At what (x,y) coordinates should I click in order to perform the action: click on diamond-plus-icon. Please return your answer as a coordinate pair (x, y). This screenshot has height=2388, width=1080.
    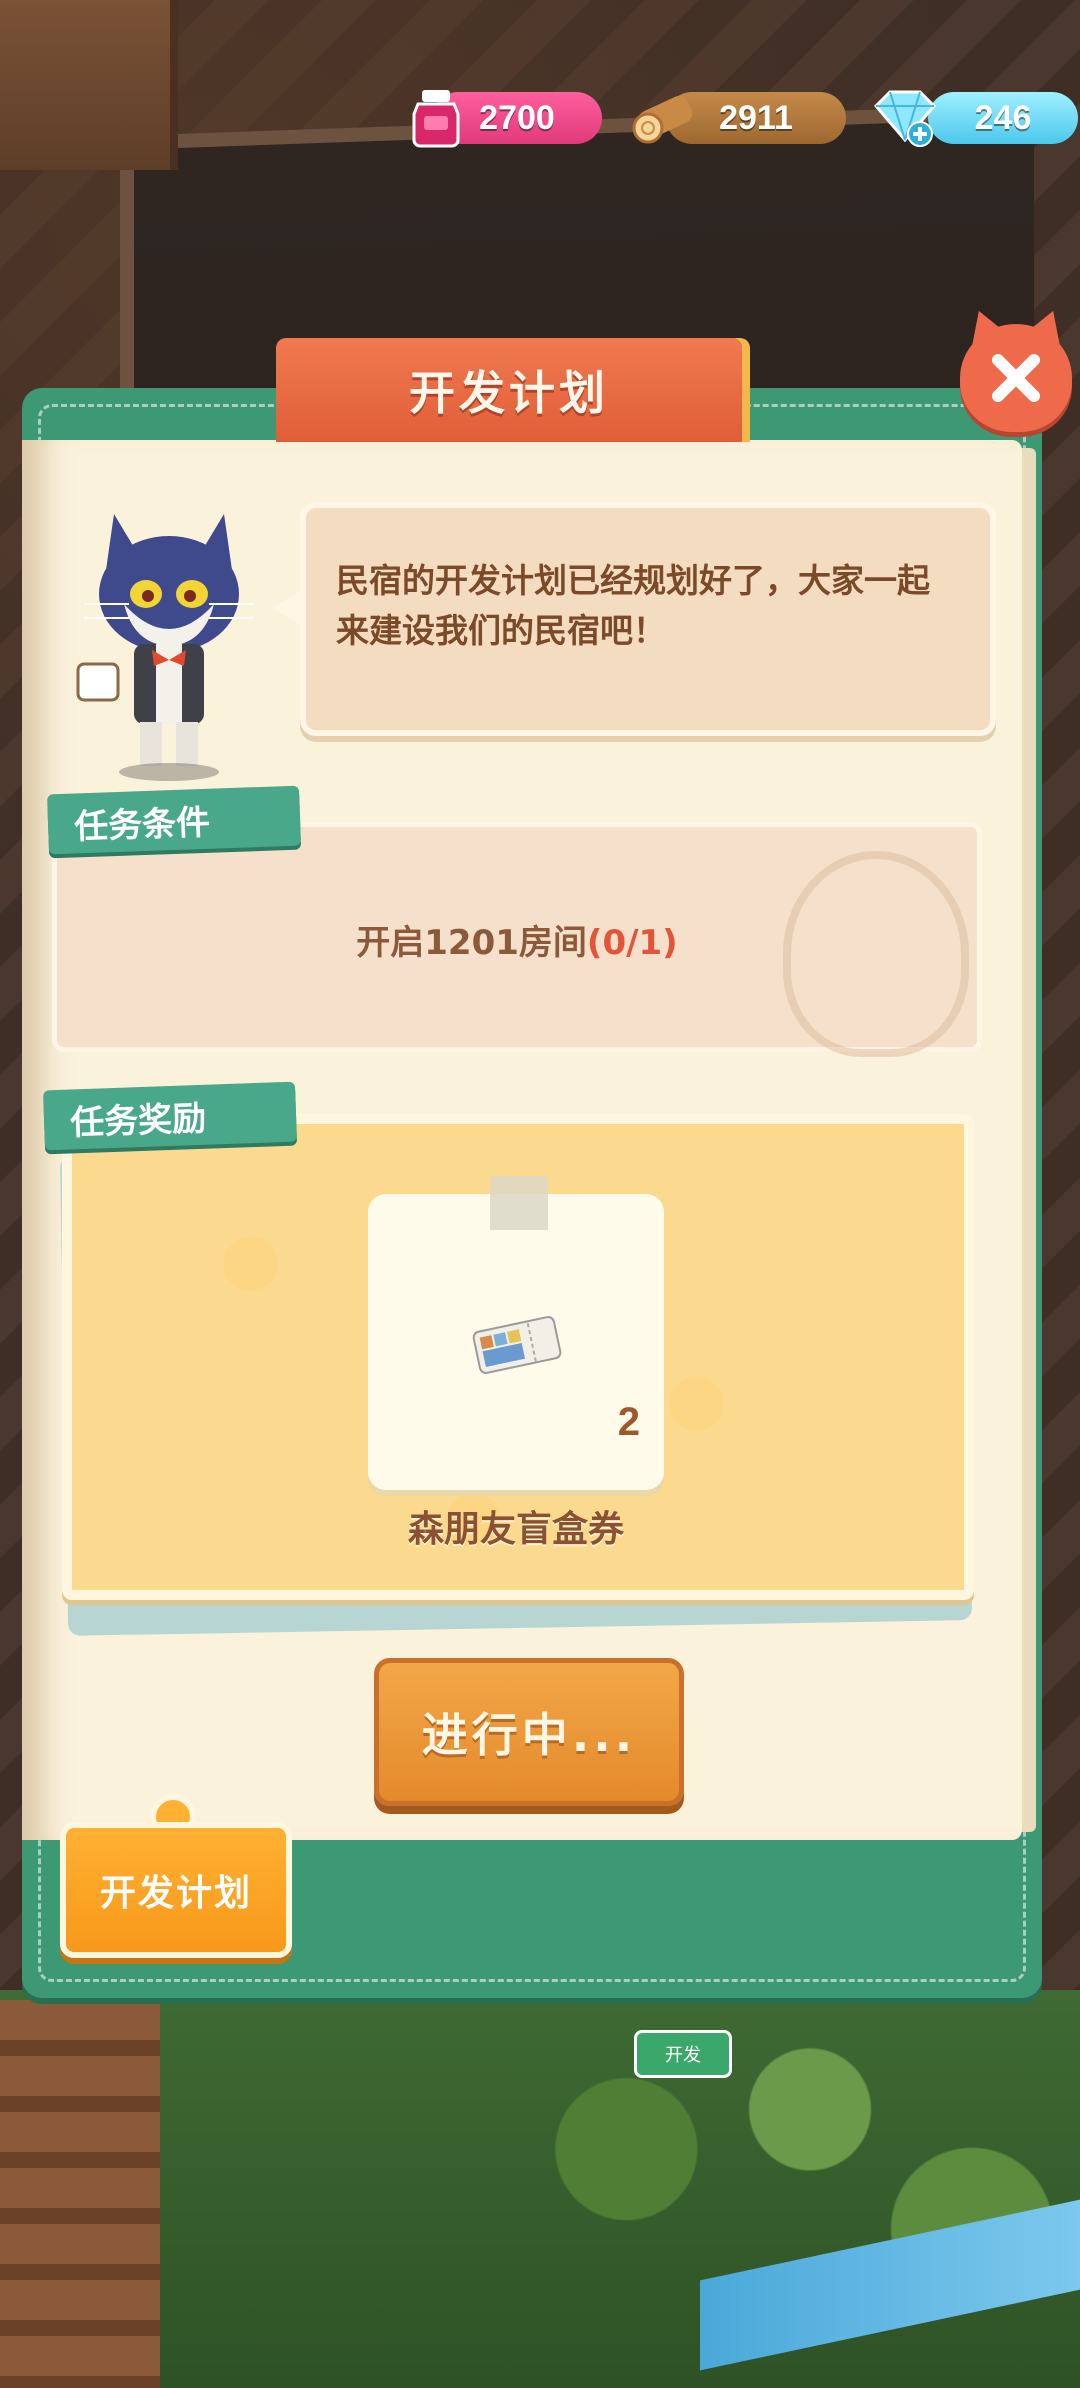
    Looking at the image, I should click on (906, 116).